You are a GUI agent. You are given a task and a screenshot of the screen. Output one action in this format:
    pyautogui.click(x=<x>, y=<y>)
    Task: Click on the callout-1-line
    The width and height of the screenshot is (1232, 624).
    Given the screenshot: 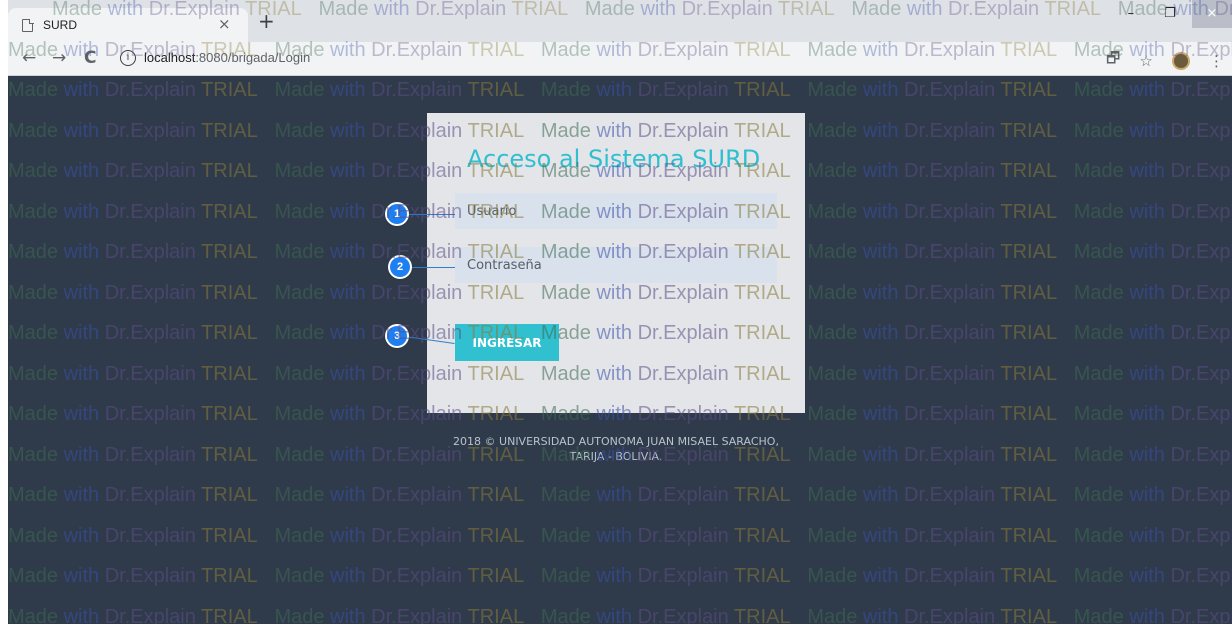 What is the action you would take?
    pyautogui.click(x=430, y=214)
    